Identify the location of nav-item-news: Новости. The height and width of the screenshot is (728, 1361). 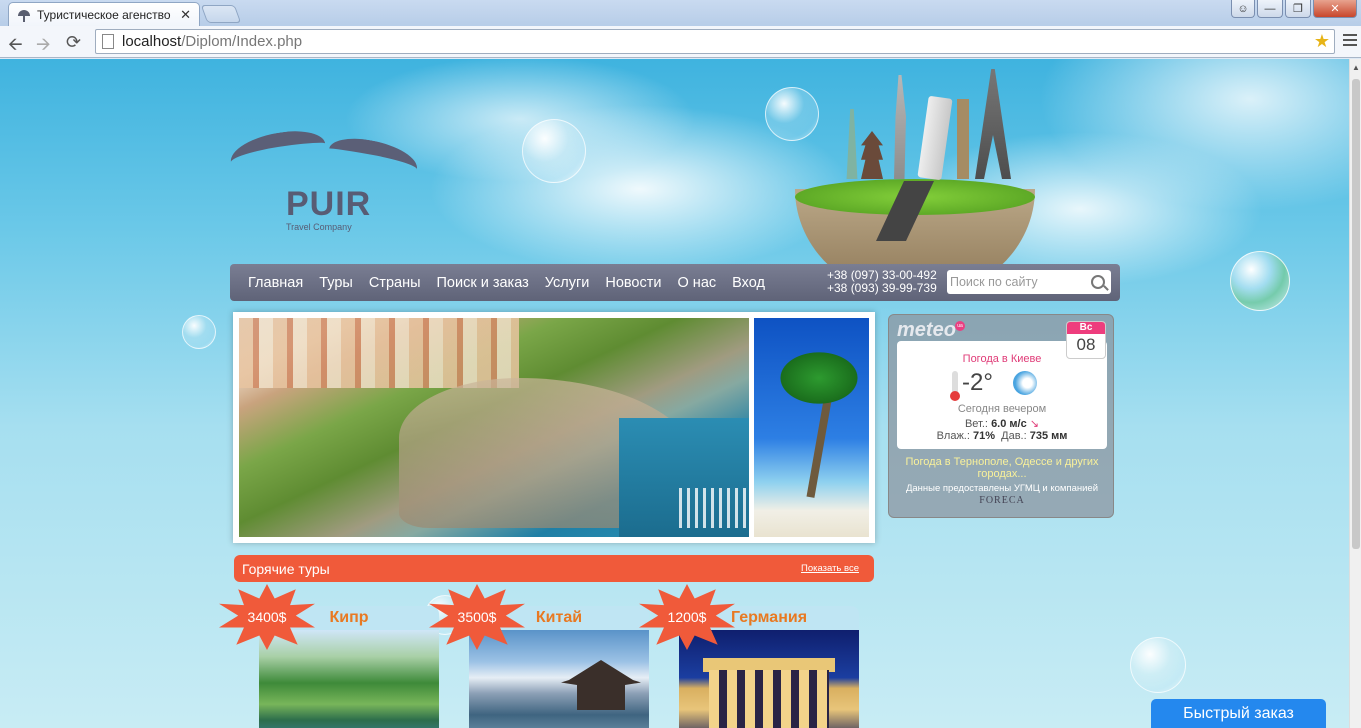
(633, 283).